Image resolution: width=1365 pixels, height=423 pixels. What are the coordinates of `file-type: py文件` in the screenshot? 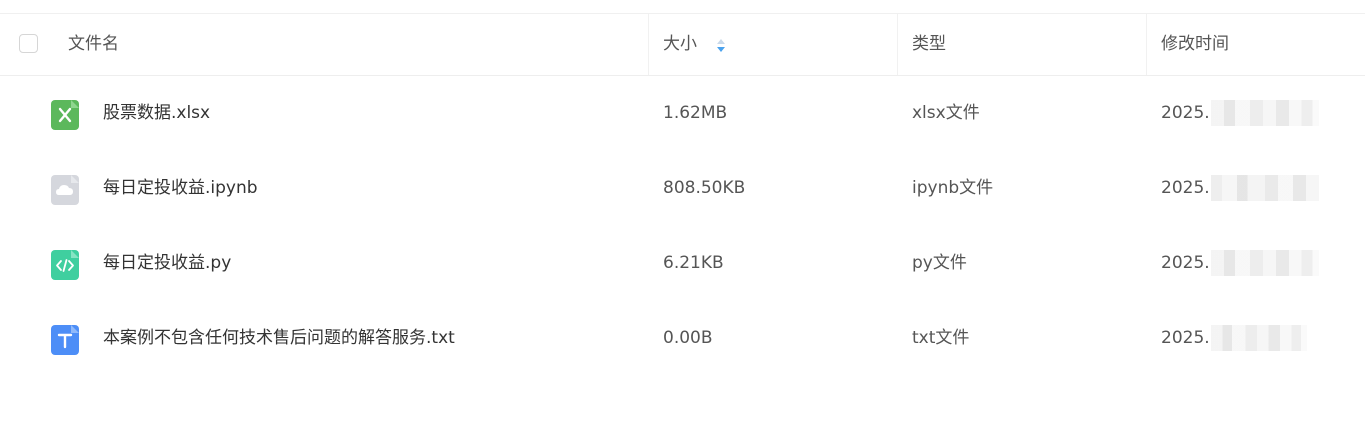 It's located at (939, 263).